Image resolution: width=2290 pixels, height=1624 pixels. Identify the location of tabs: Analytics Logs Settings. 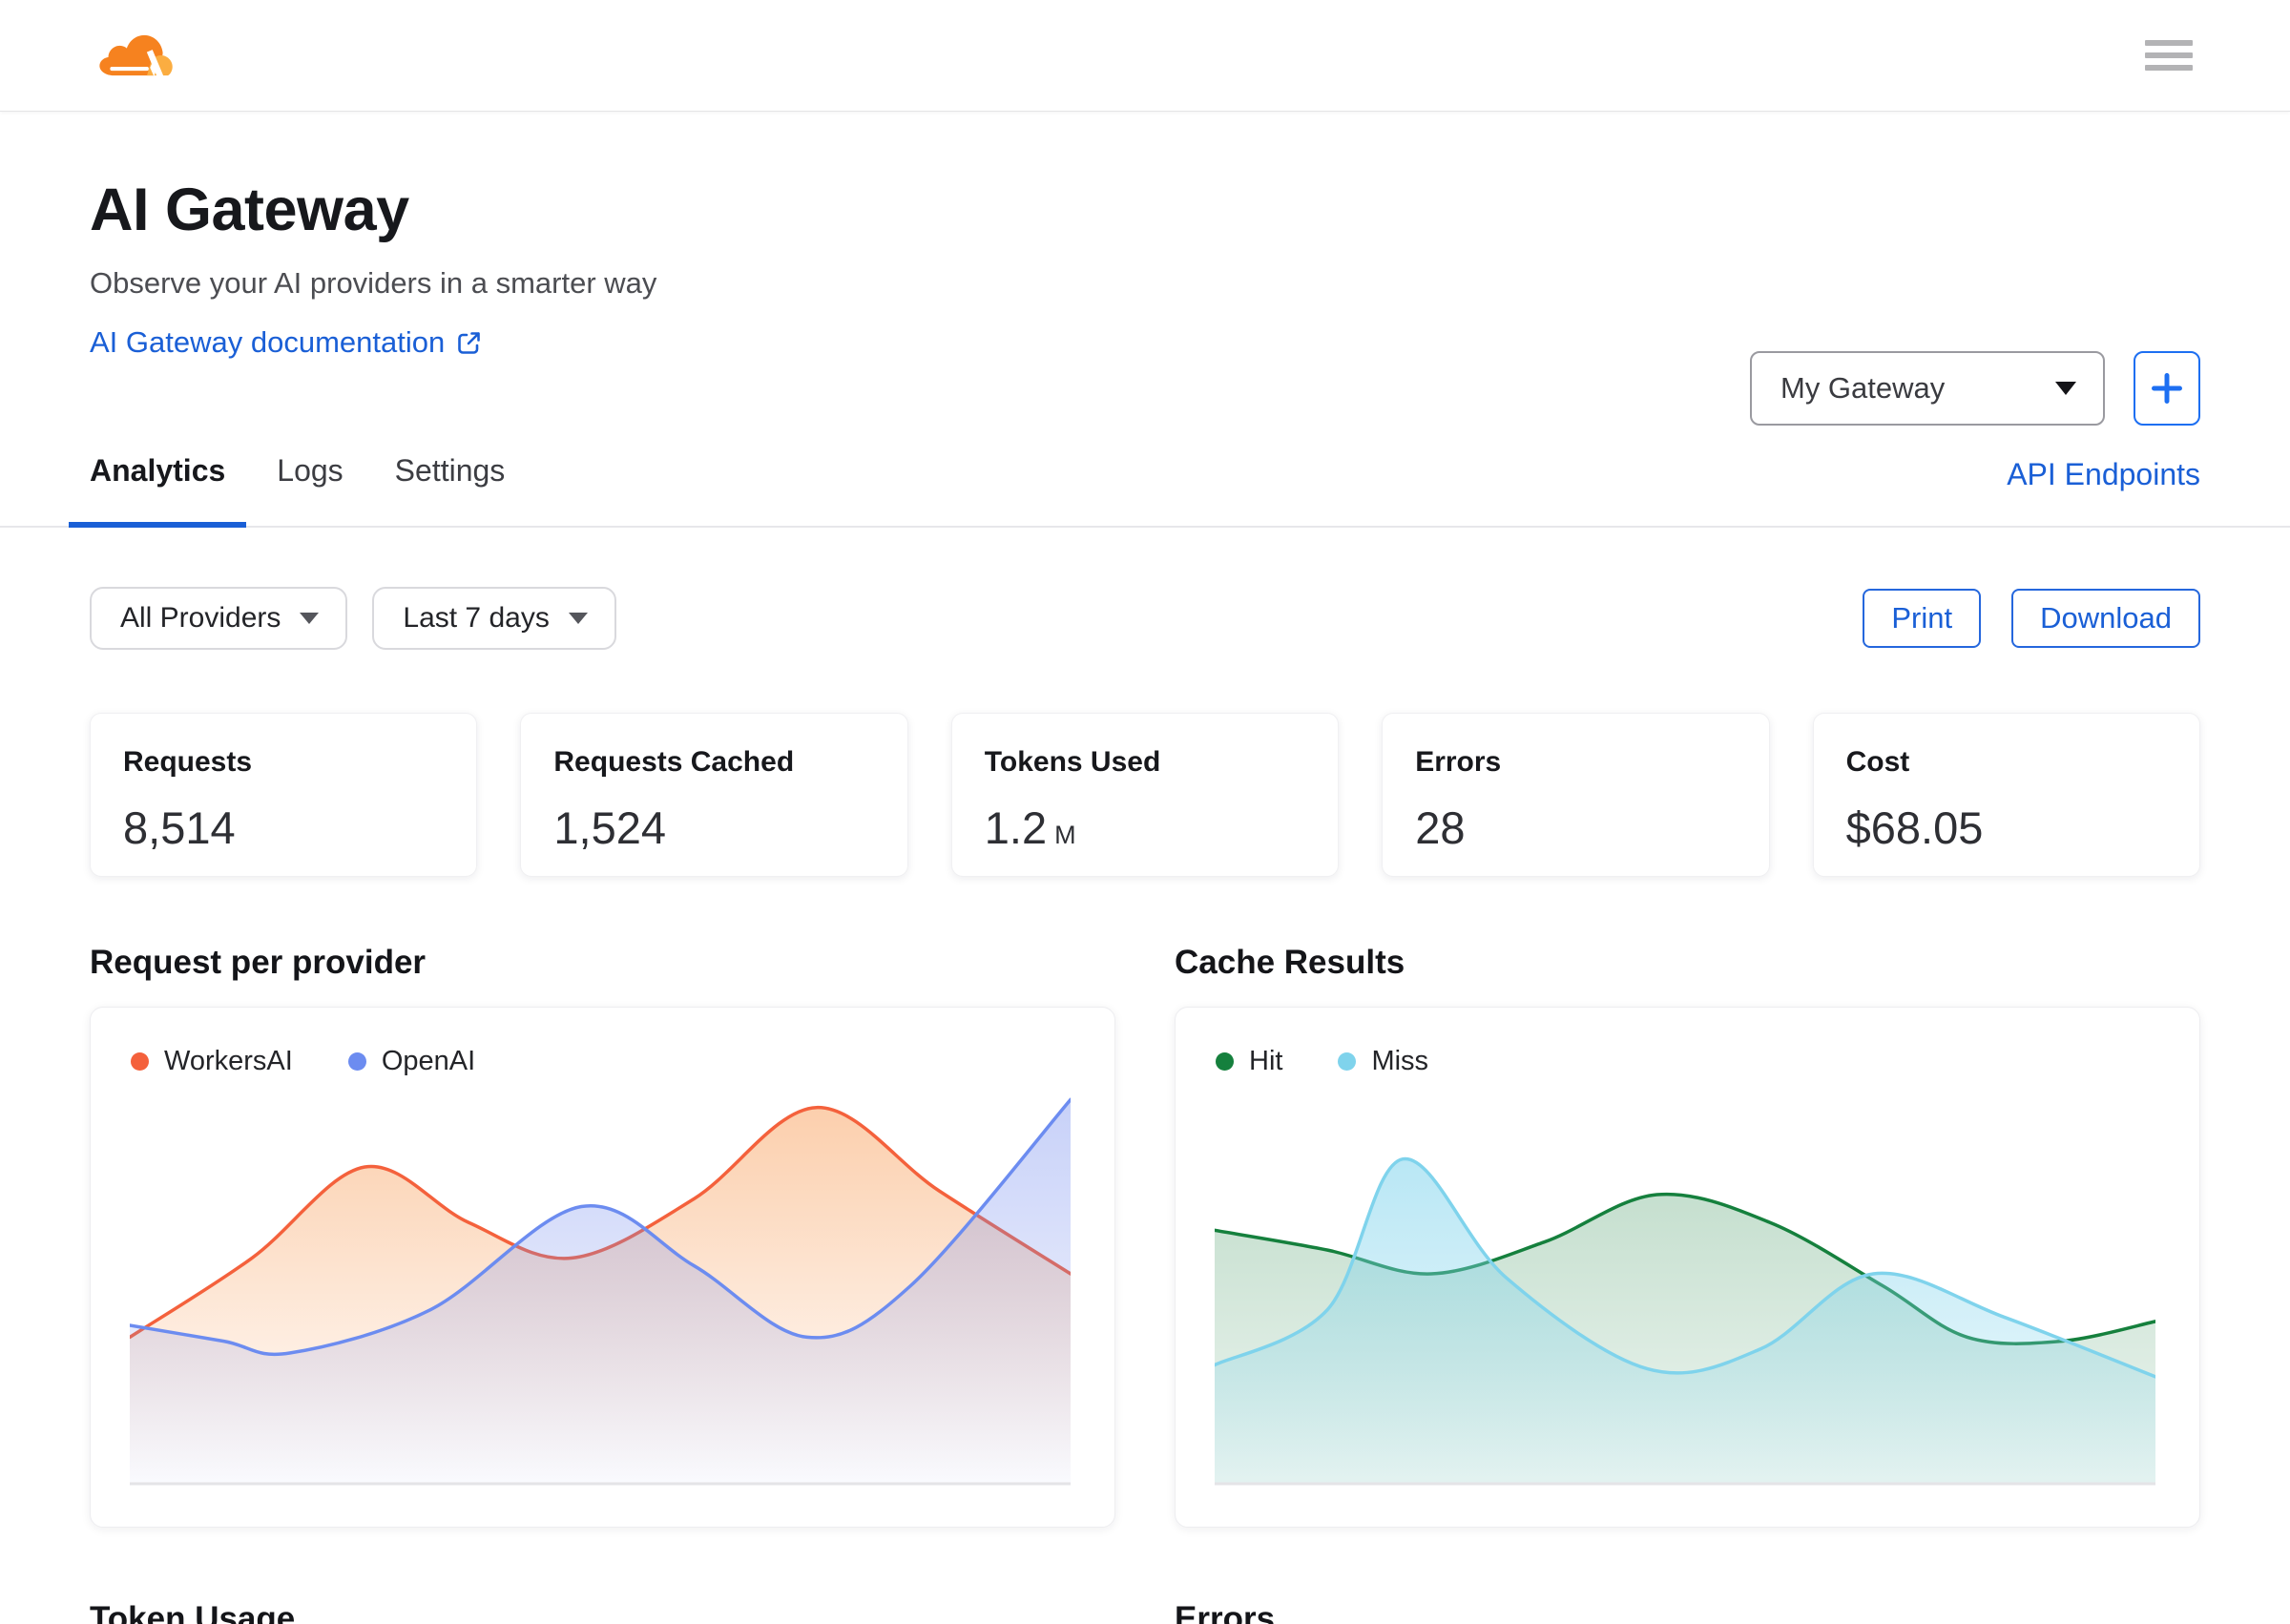
(1134, 489).